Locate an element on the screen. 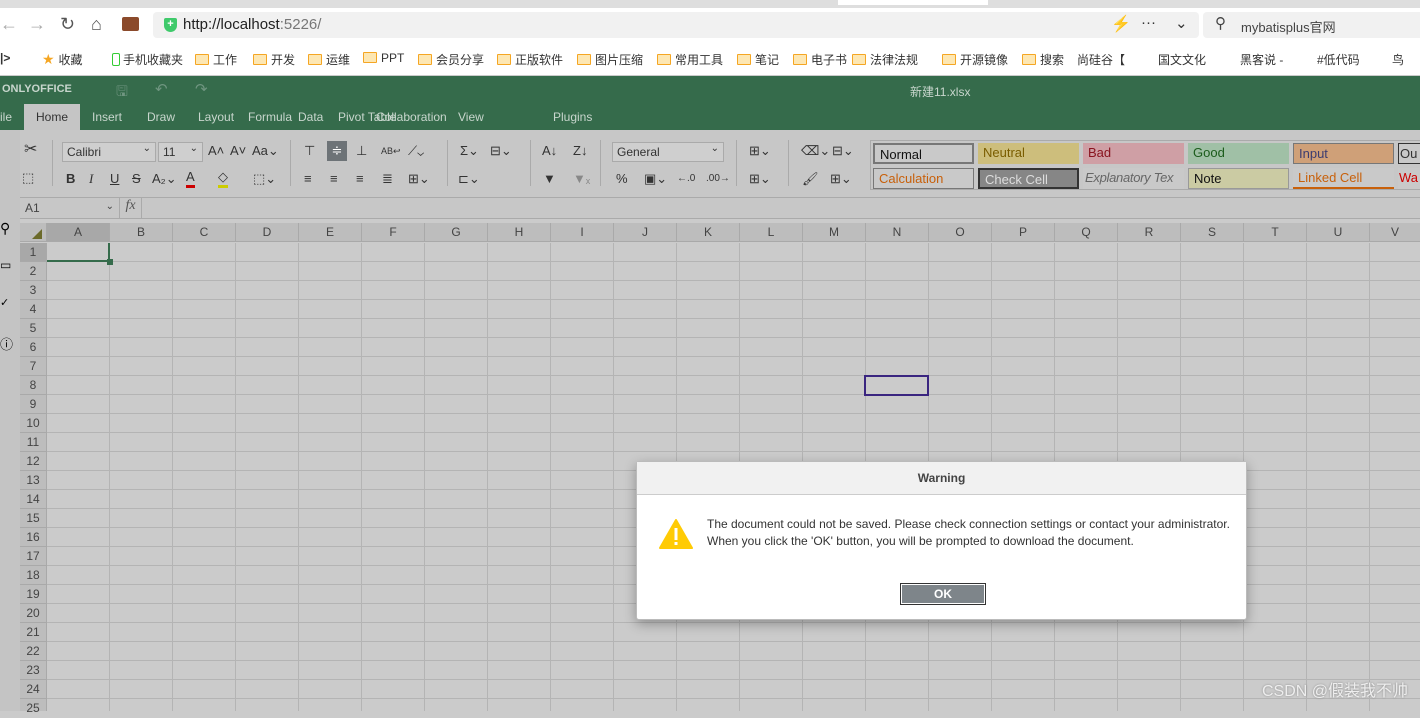 The height and width of the screenshot is (718, 1420). cell-G8 is located at coordinates (456, 385).